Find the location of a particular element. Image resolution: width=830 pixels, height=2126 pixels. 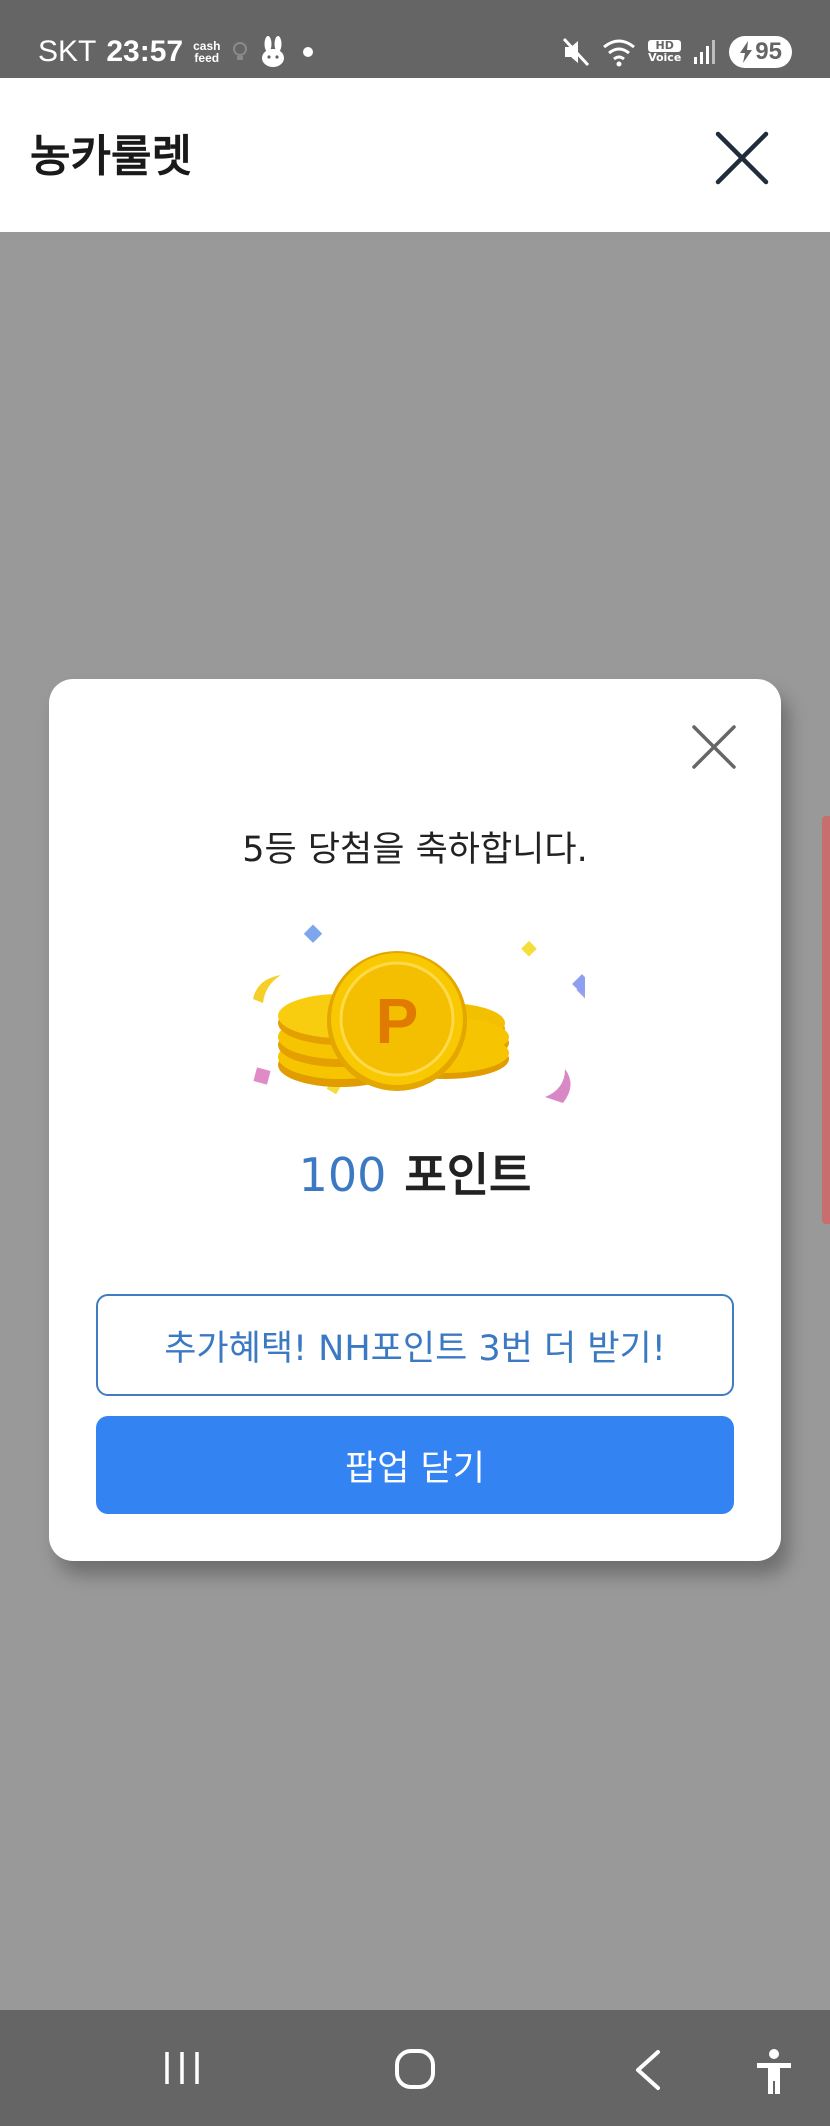

status-left: SKT 23:57 cash feed is located at coordinates (179, 52).